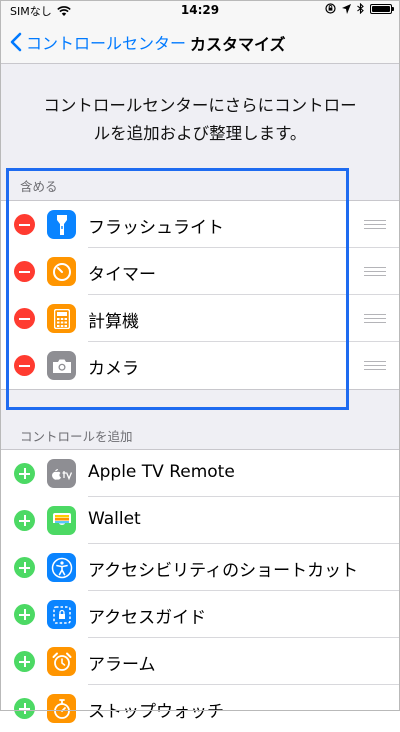 This screenshot has width=400, height=732. What do you see at coordinates (200, 365) in the screenshot?
I see `list-item: カメラ` at bounding box center [200, 365].